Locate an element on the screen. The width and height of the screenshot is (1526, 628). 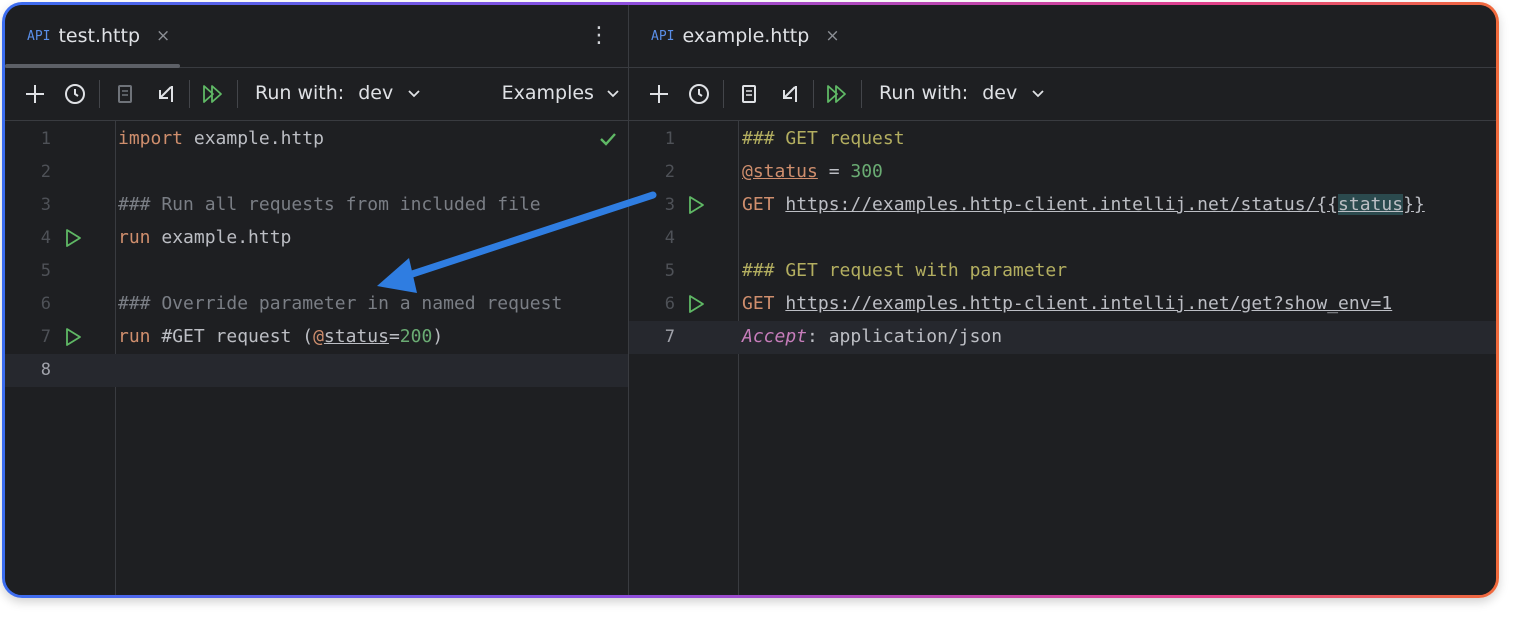
right-tab-bar: API example.http × is located at coordinates (1062, 36).